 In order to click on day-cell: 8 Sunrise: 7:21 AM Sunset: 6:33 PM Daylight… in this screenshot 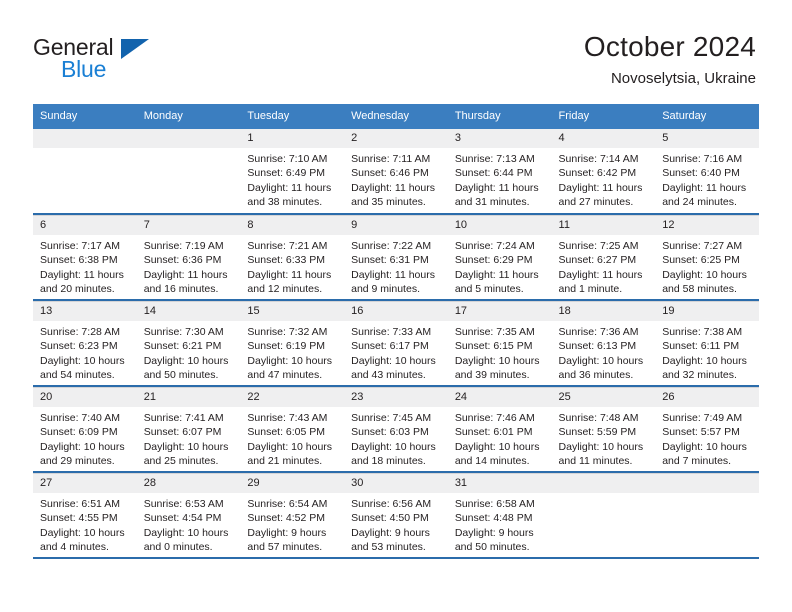, I will do `click(292, 257)`.